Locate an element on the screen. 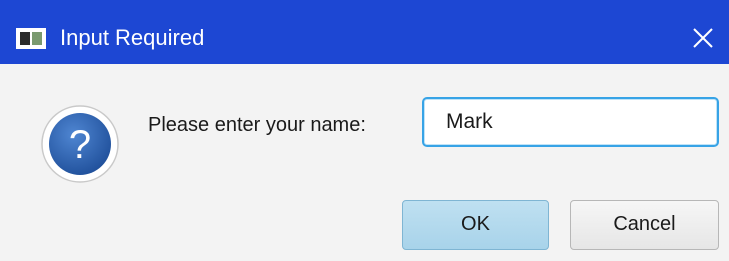  close-button is located at coordinates (703, 38).